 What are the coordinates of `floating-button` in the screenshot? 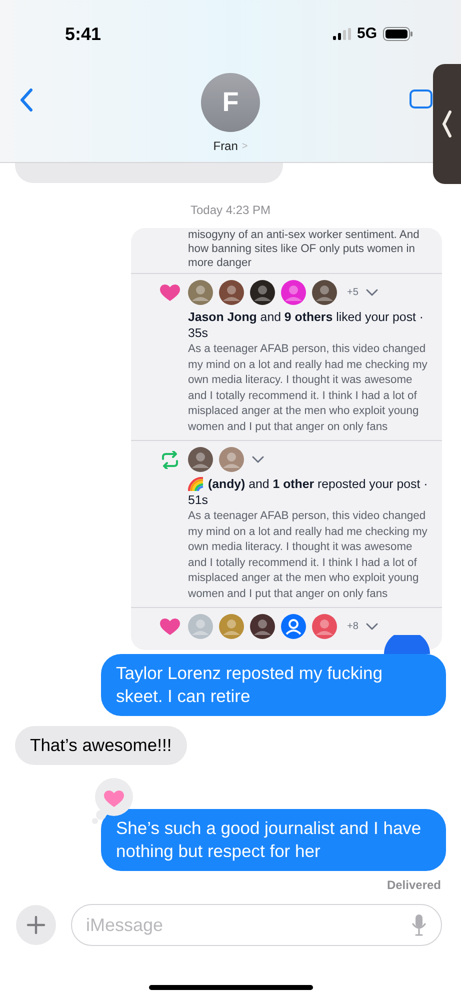 It's located at (407, 644).